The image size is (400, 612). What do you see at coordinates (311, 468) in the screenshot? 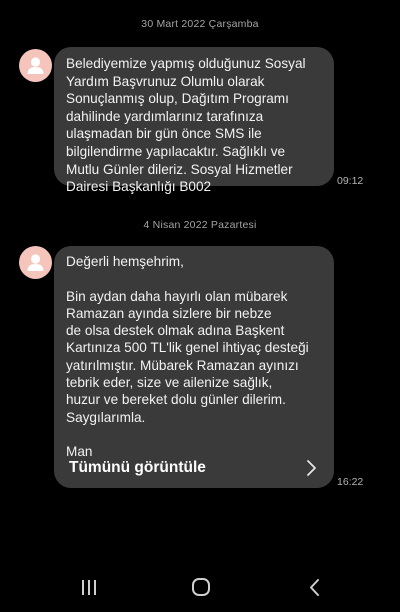
I see `chevron-right-icon` at bounding box center [311, 468].